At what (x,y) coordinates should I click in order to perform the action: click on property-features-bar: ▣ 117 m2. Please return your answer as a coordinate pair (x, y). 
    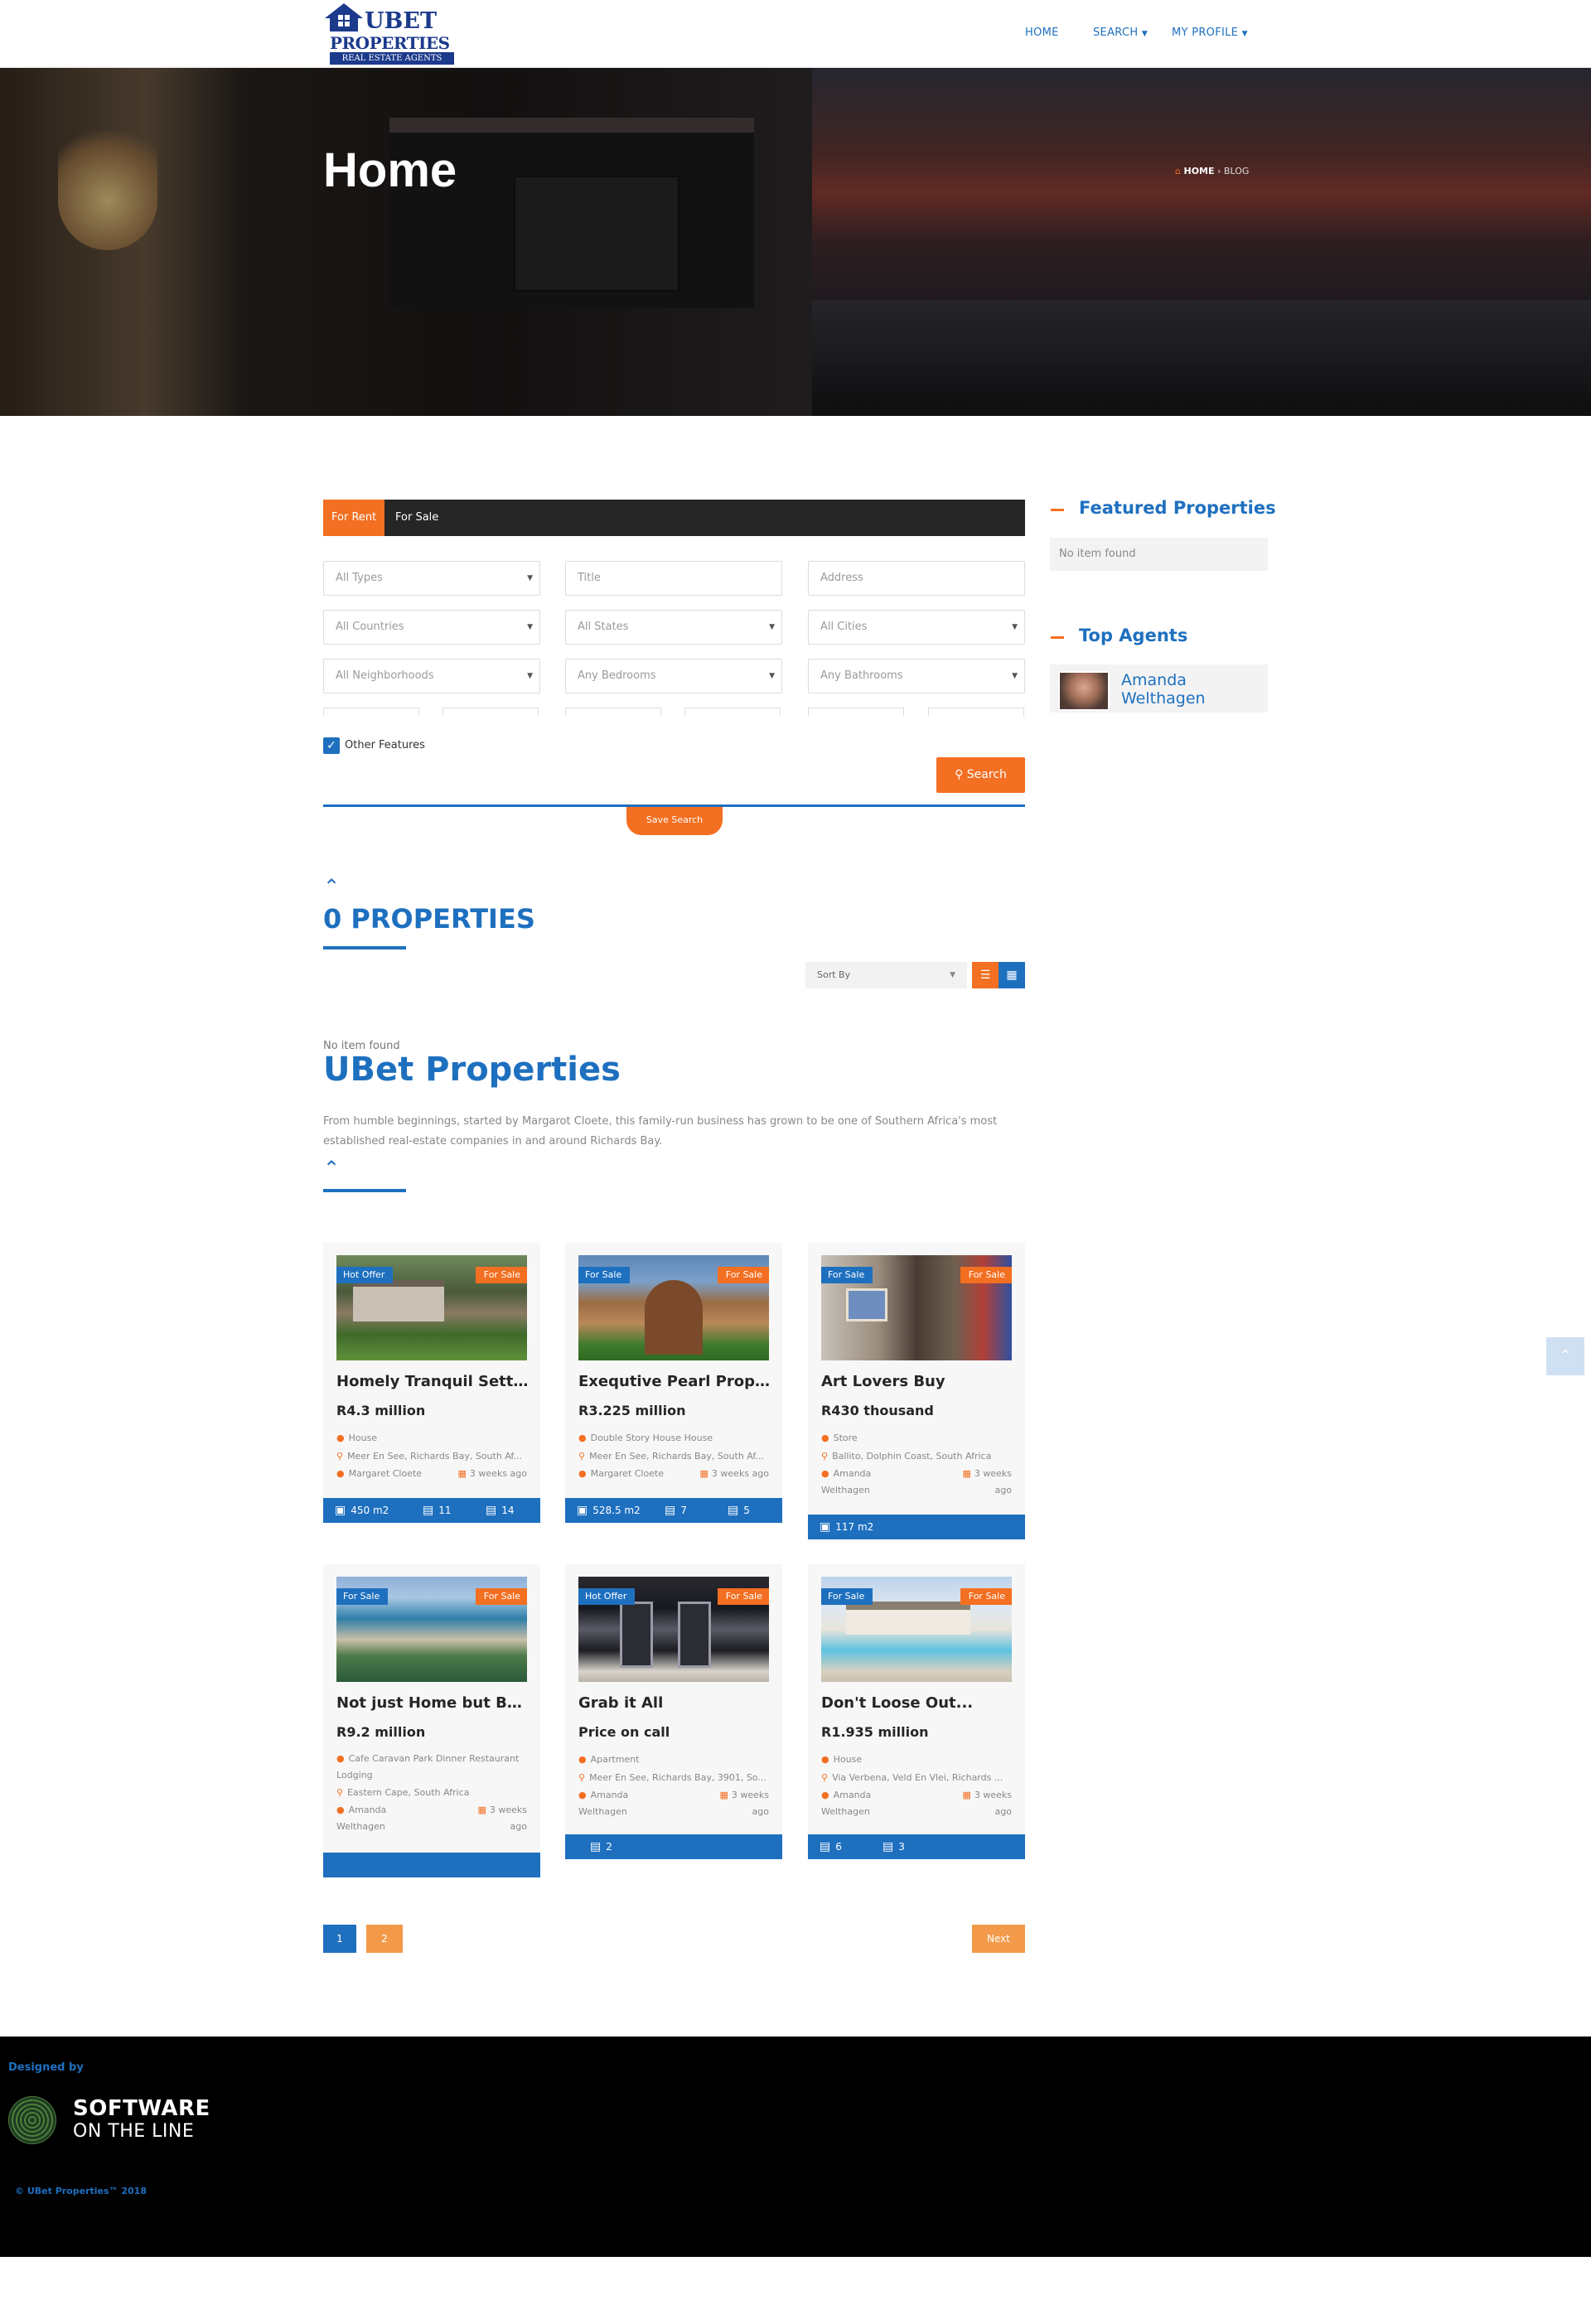
    Looking at the image, I should click on (916, 1527).